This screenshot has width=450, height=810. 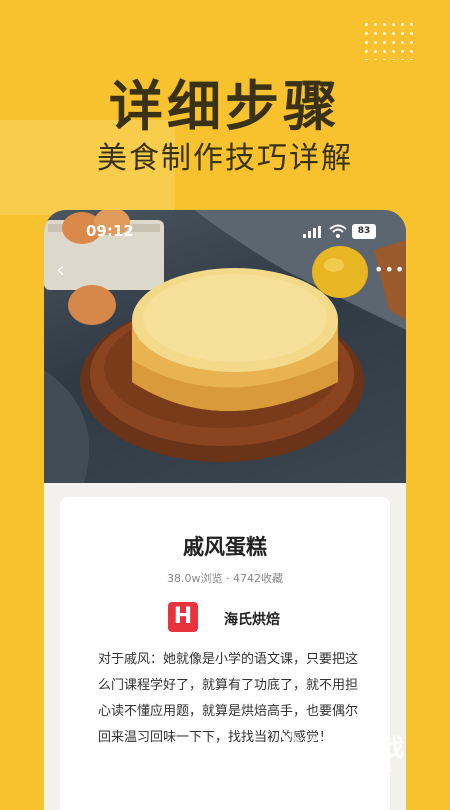 What do you see at coordinates (350, 769) in the screenshot?
I see `watermark-pinyin: Rengwan Games` at bounding box center [350, 769].